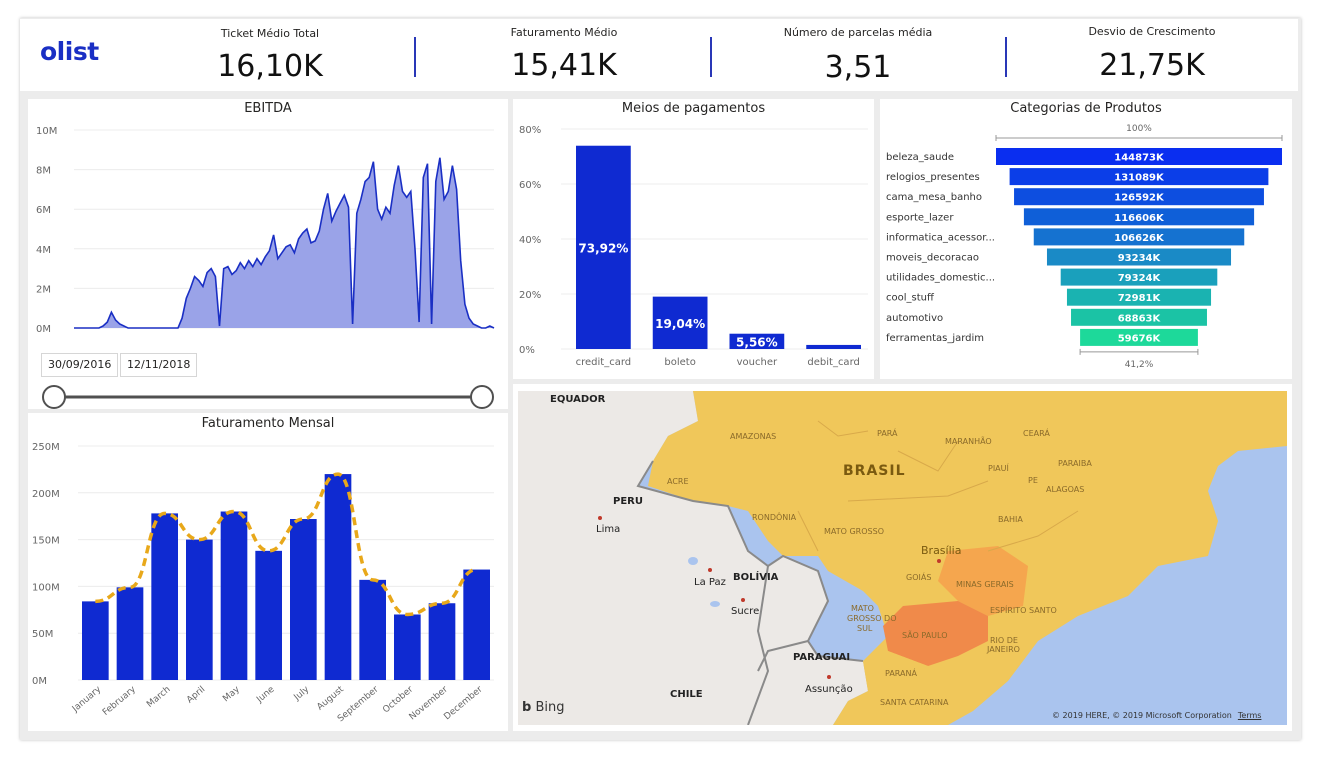 This screenshot has height=761, width=1318. I want to click on revenue-xtick-label: January, so click(87, 699).